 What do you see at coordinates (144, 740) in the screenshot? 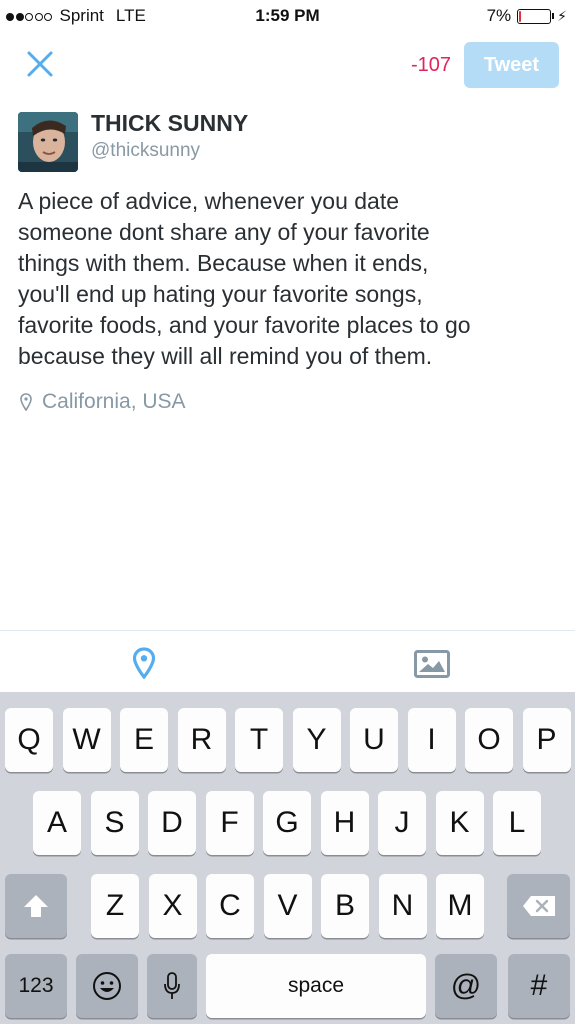
I see `key-e: E` at bounding box center [144, 740].